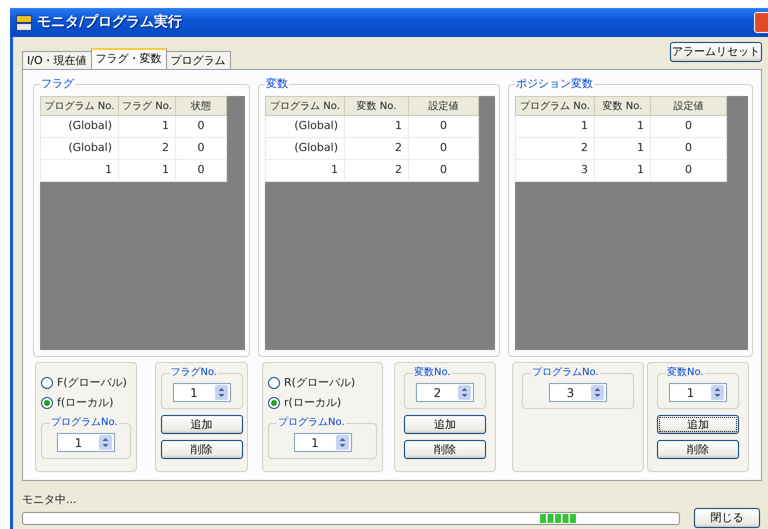 The width and height of the screenshot is (768, 529). I want to click on window-title: モニタ/プログラム実行, so click(109, 22).